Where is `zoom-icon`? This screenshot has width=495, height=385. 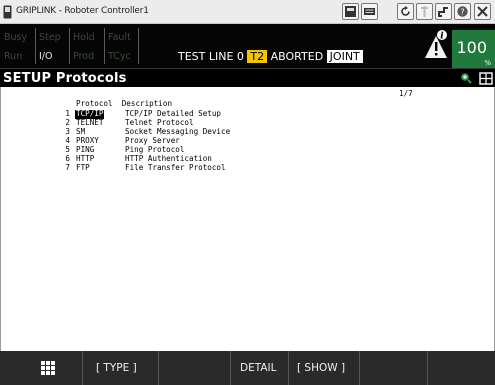
zoom-icon is located at coordinates (466, 78).